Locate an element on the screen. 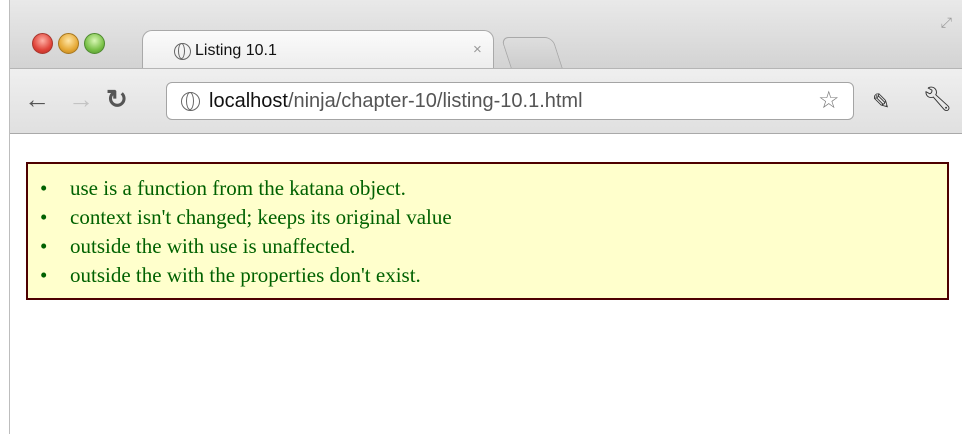  reload-icon: ↻ is located at coordinates (117, 99).